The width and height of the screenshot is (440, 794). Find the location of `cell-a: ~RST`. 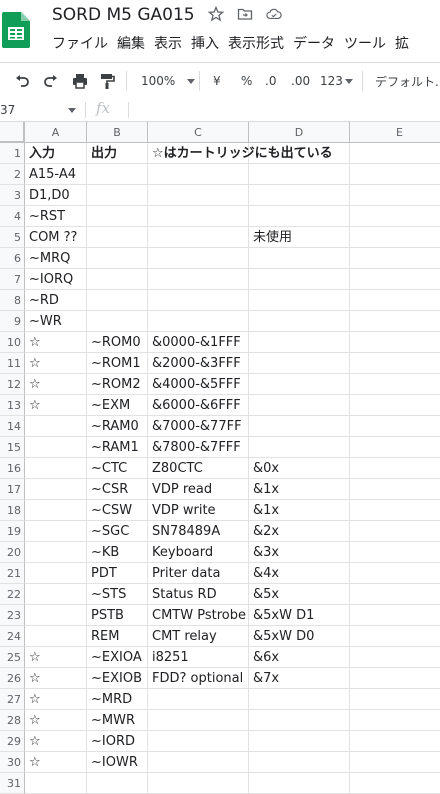

cell-a: ~RST is located at coordinates (56, 216).